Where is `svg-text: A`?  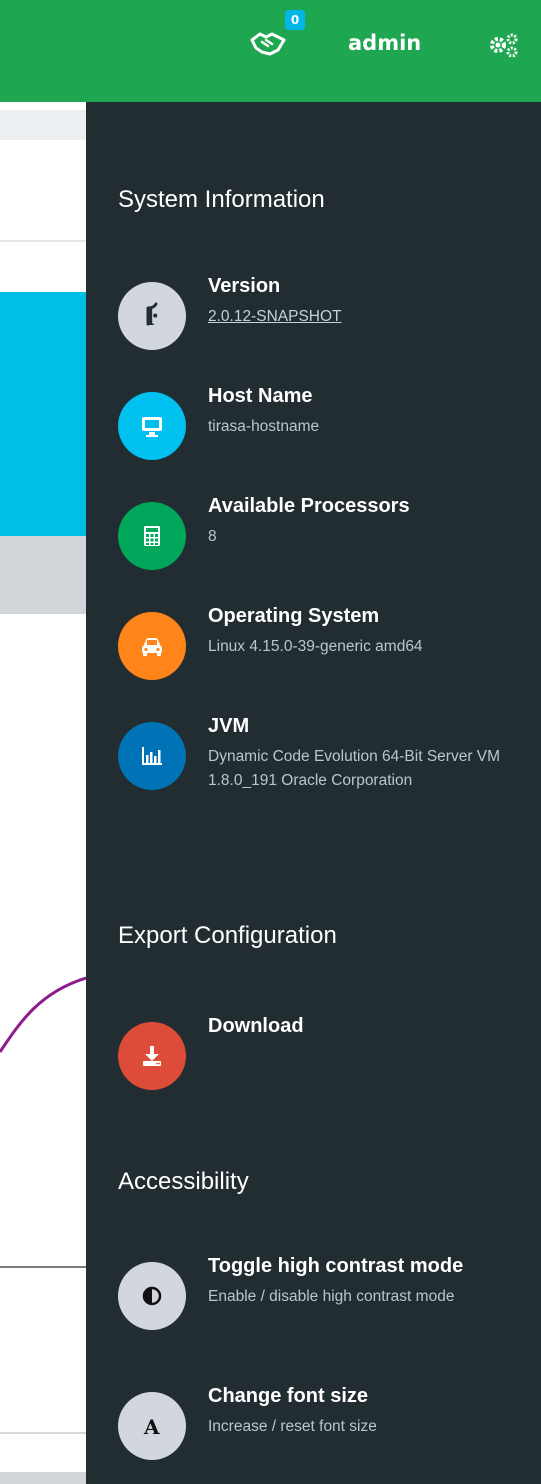 svg-text: A is located at coordinates (151, 1427).